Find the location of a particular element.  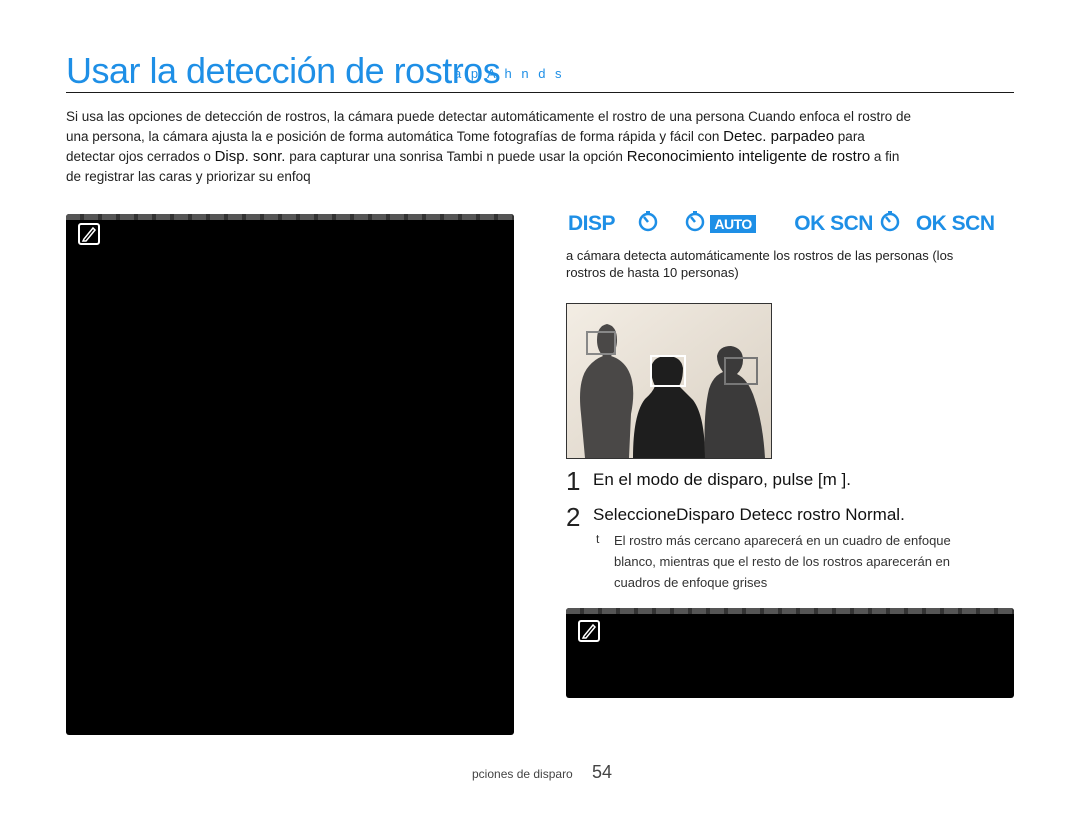

note-box-right-body is located at coordinates (790, 653).